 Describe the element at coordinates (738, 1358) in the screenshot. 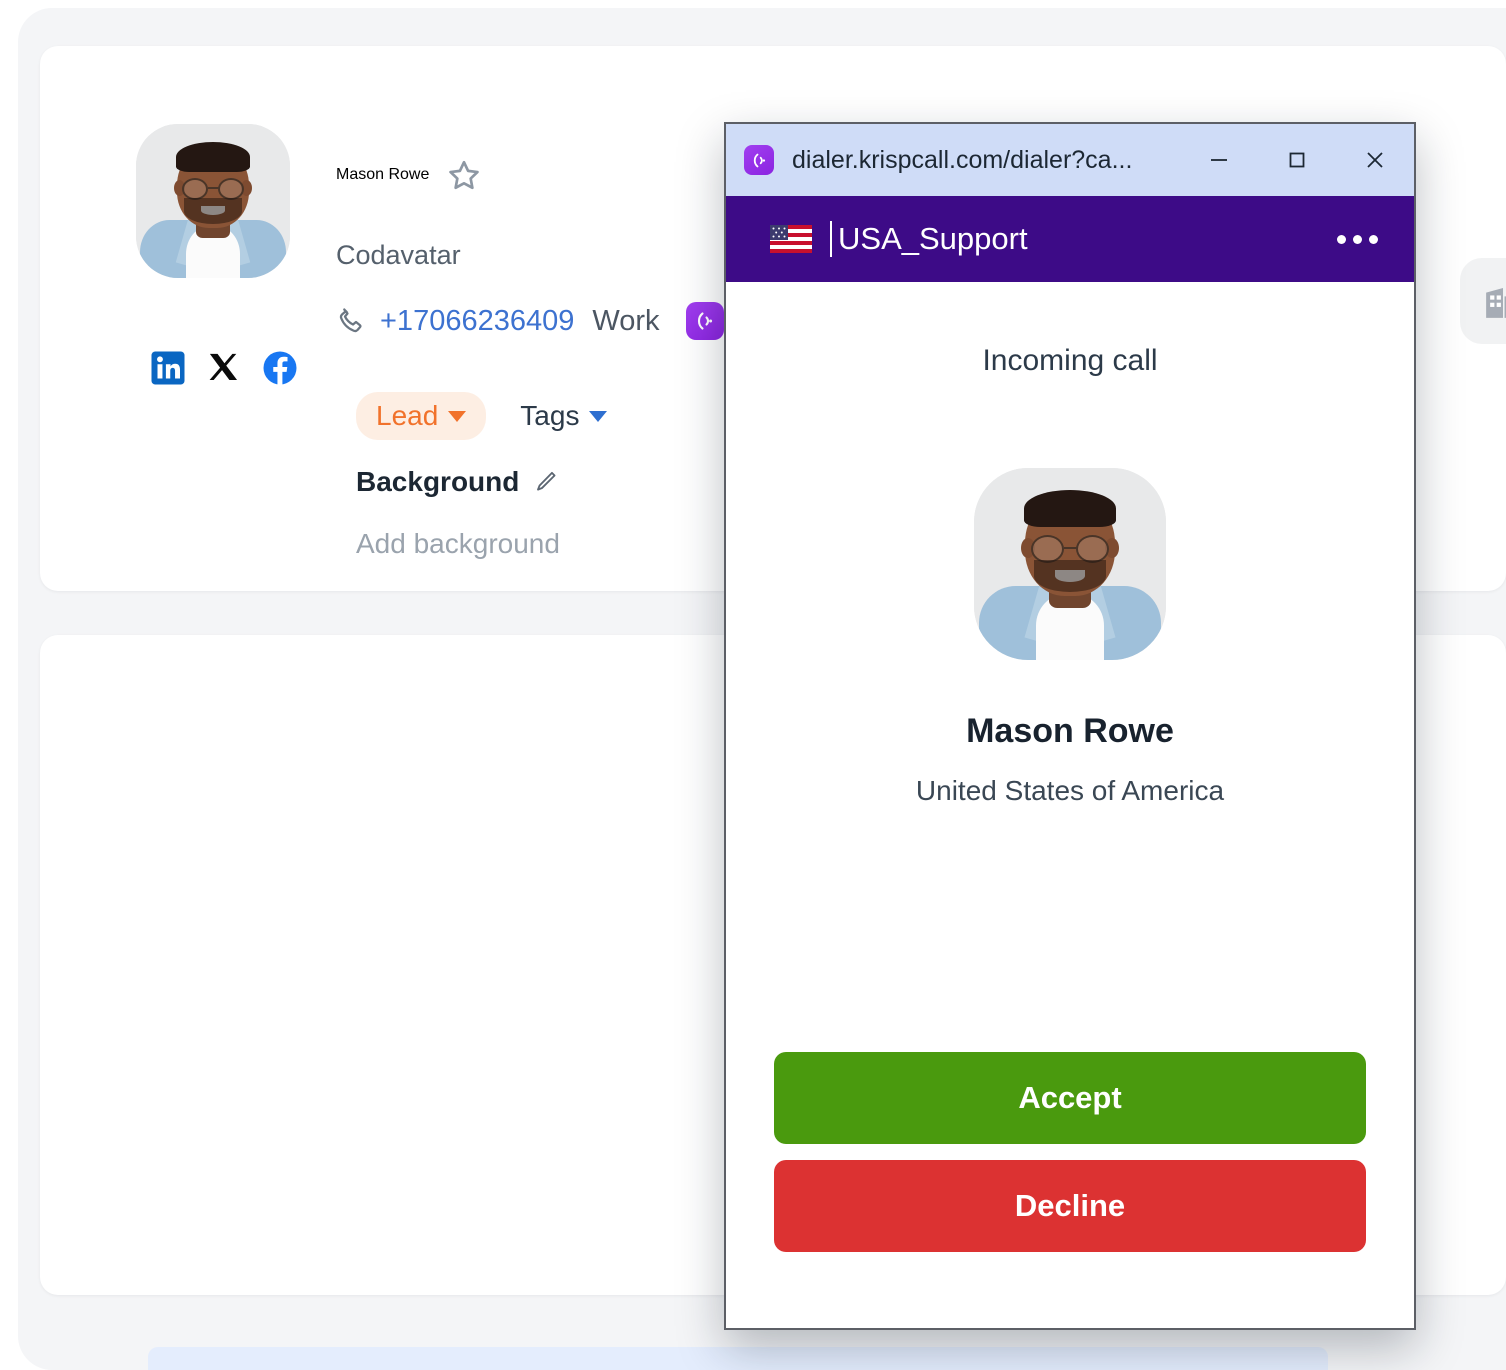

I see `next-action-panel: Next Action or Close TODAY` at that location.